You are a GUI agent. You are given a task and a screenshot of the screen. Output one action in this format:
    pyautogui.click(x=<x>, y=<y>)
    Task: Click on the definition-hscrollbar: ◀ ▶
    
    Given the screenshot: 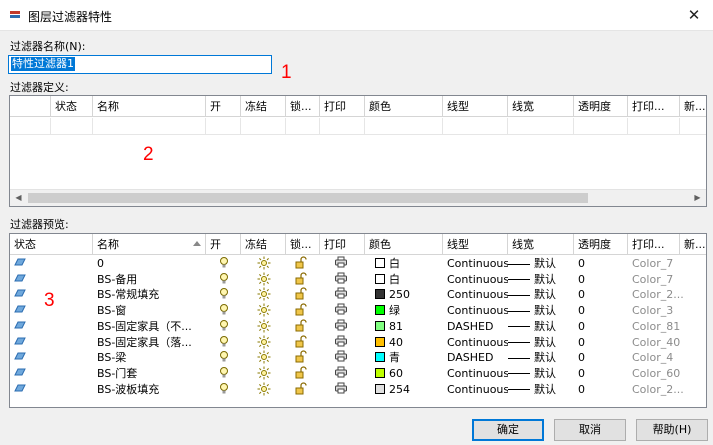 What is the action you would take?
    pyautogui.click(x=358, y=197)
    